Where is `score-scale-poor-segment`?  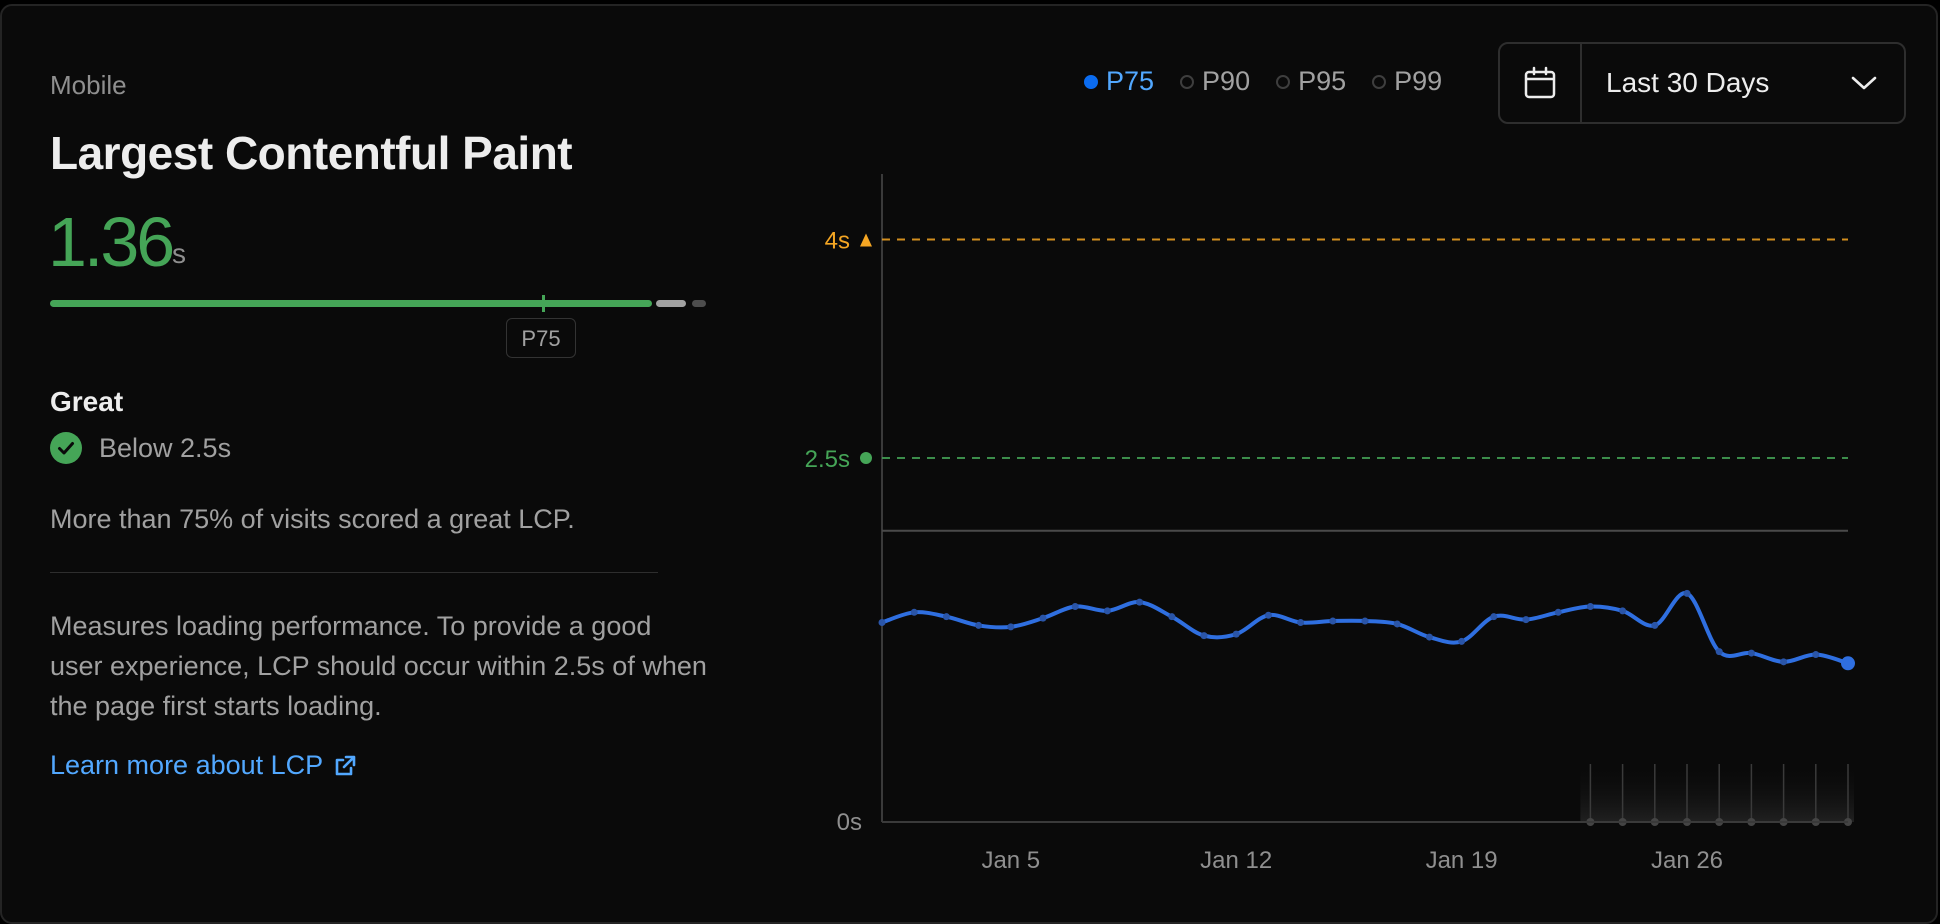 score-scale-poor-segment is located at coordinates (699, 303).